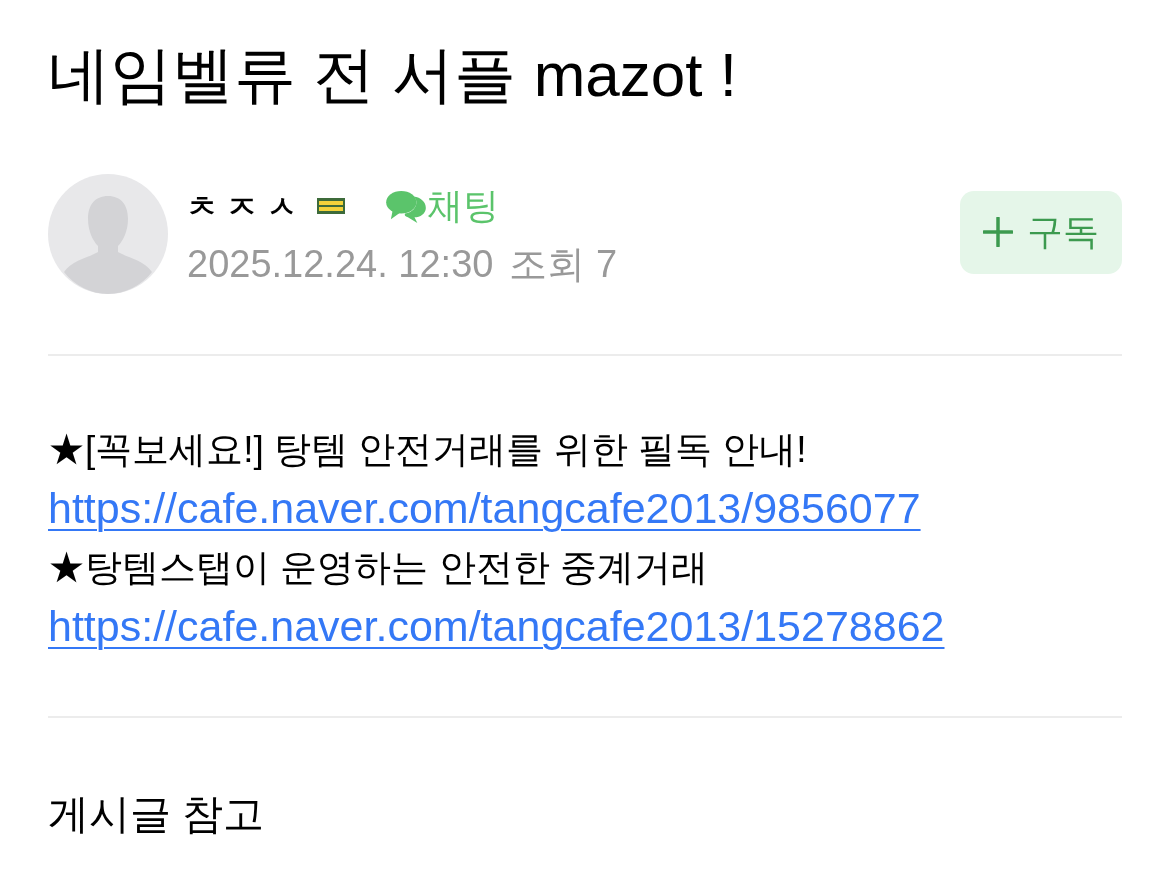 This screenshot has height=888, width=1170. What do you see at coordinates (378, 568) in the screenshot?
I see `body-text: ★탕템스탭이 운영하는 안전한 중계거래` at bounding box center [378, 568].